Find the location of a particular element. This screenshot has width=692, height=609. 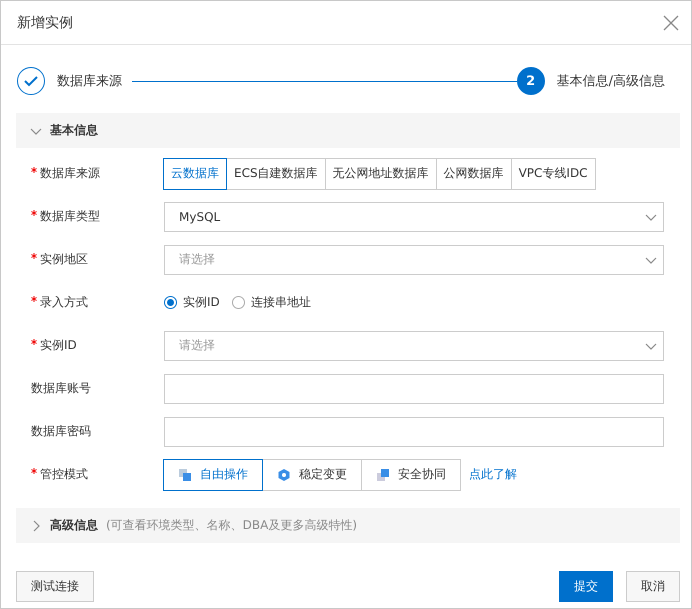

source-tab: 无公网地址数据库 is located at coordinates (380, 174).